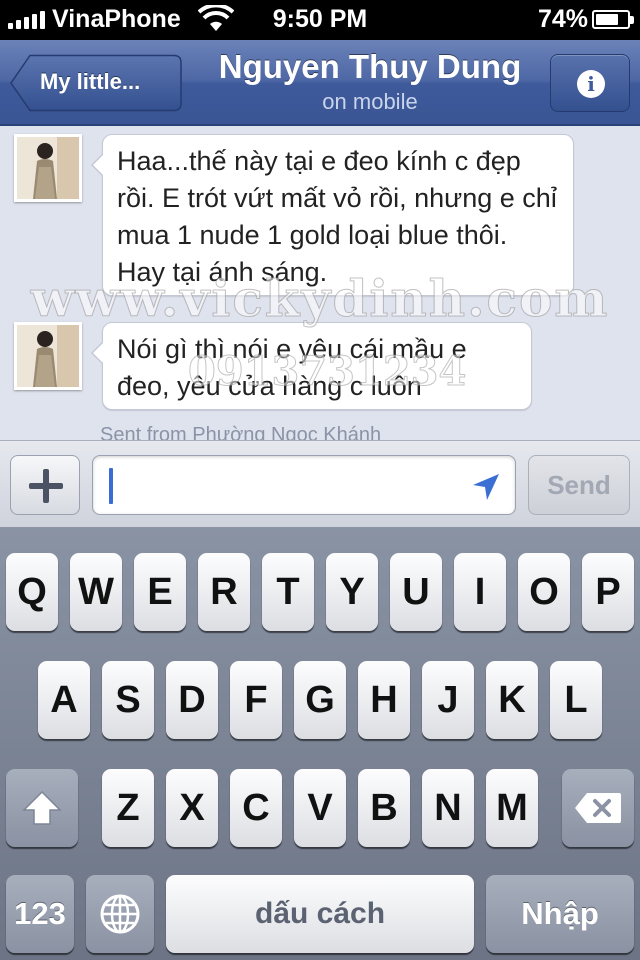 The height and width of the screenshot is (960, 640). I want to click on key-e: E, so click(160, 592).